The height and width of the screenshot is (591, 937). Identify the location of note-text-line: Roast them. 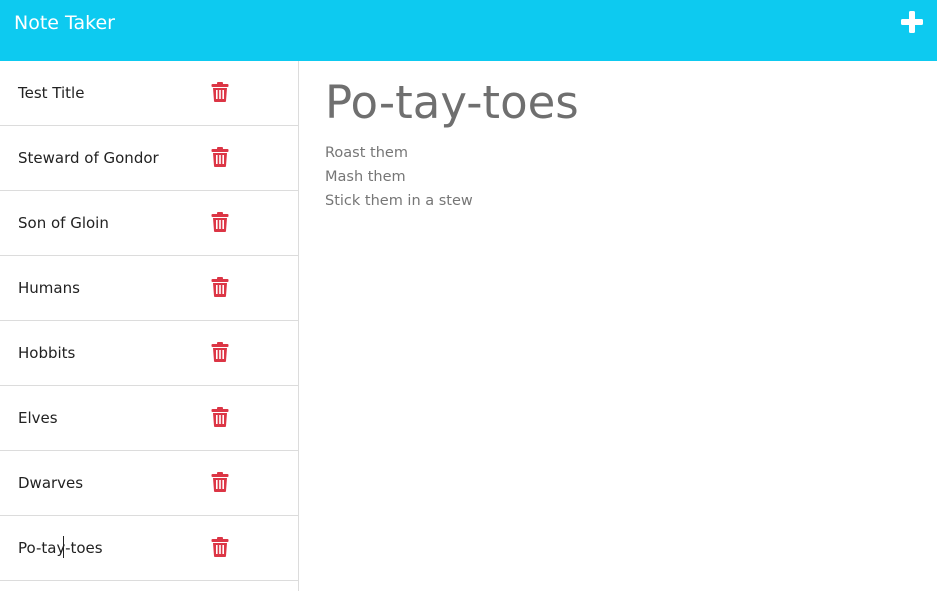
(366, 153).